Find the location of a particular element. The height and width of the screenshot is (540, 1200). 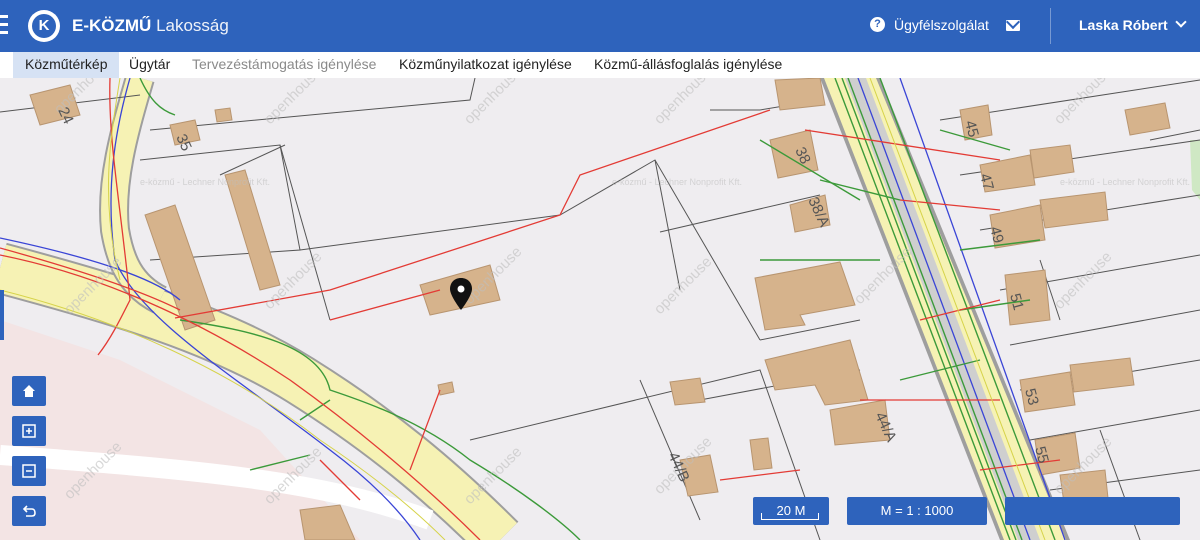

app-title: E-KÖZMŰ Lakosság is located at coordinates (150, 26).